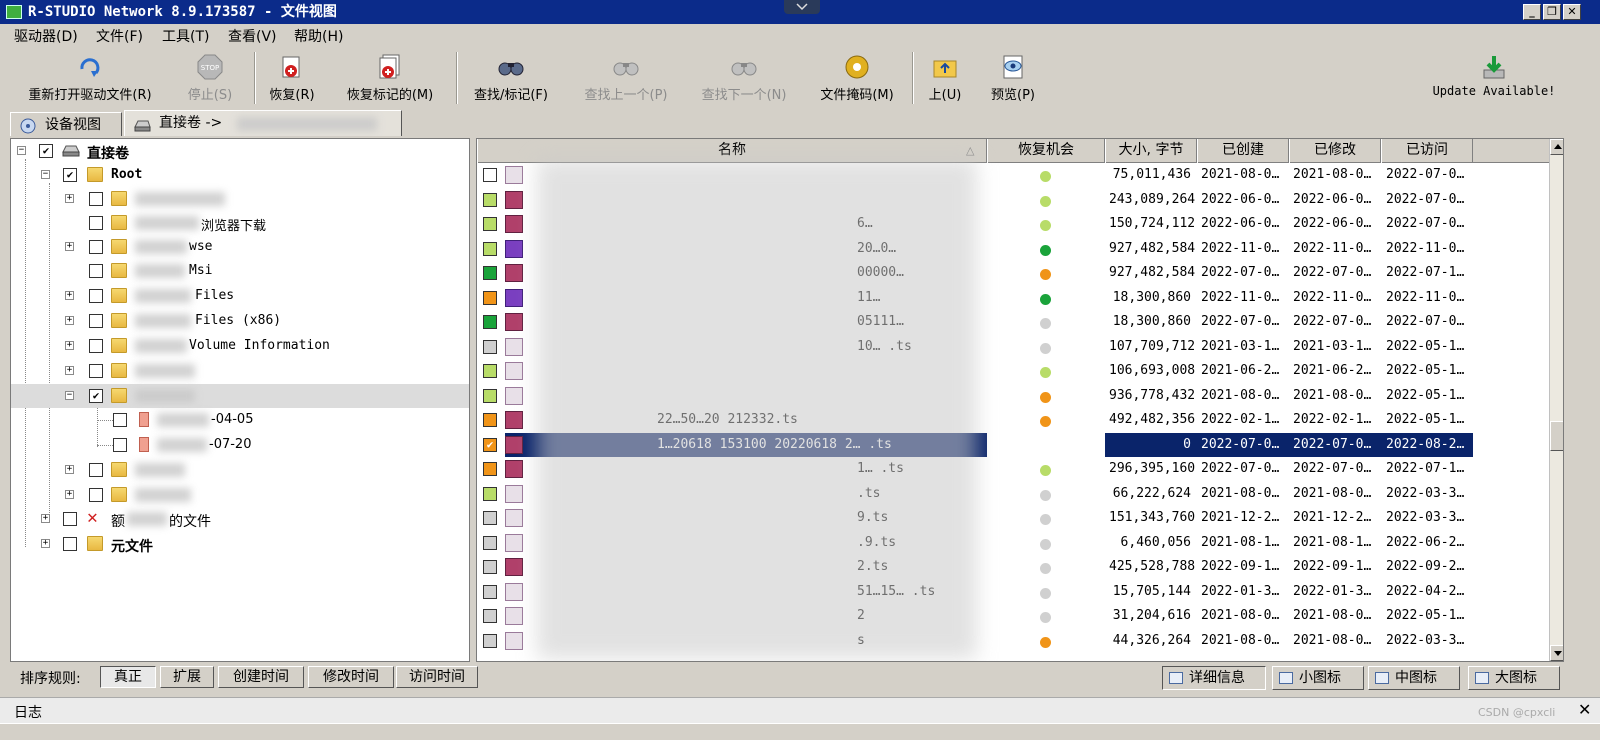 The image size is (1600, 740). I want to click on preview-button: 预览(P), so click(1013, 77).